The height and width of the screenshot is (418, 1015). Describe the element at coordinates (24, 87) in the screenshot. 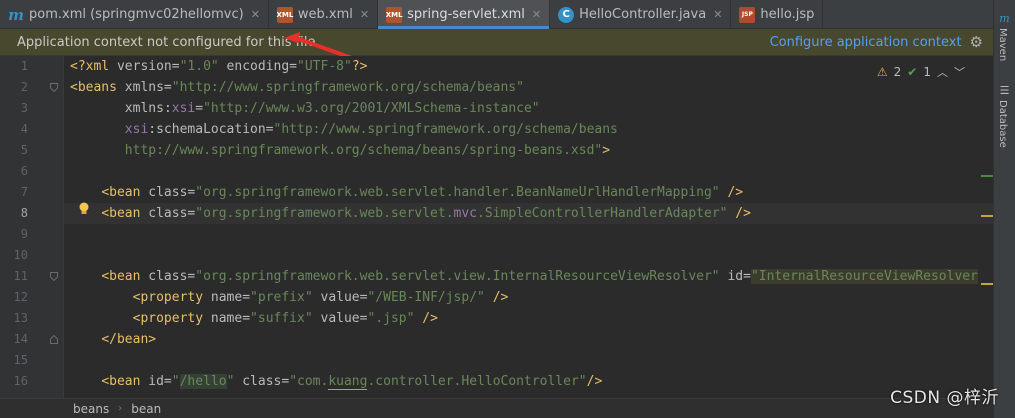

I see `line-number: 2` at that location.